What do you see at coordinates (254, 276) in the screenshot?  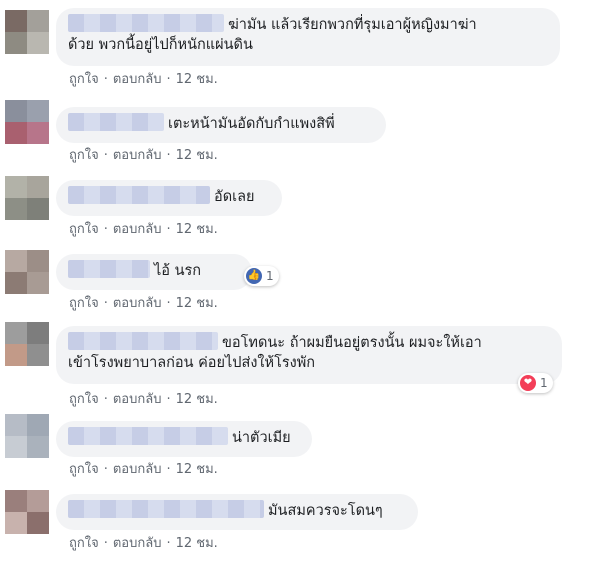 I see `like-thumb-icon: 👍` at bounding box center [254, 276].